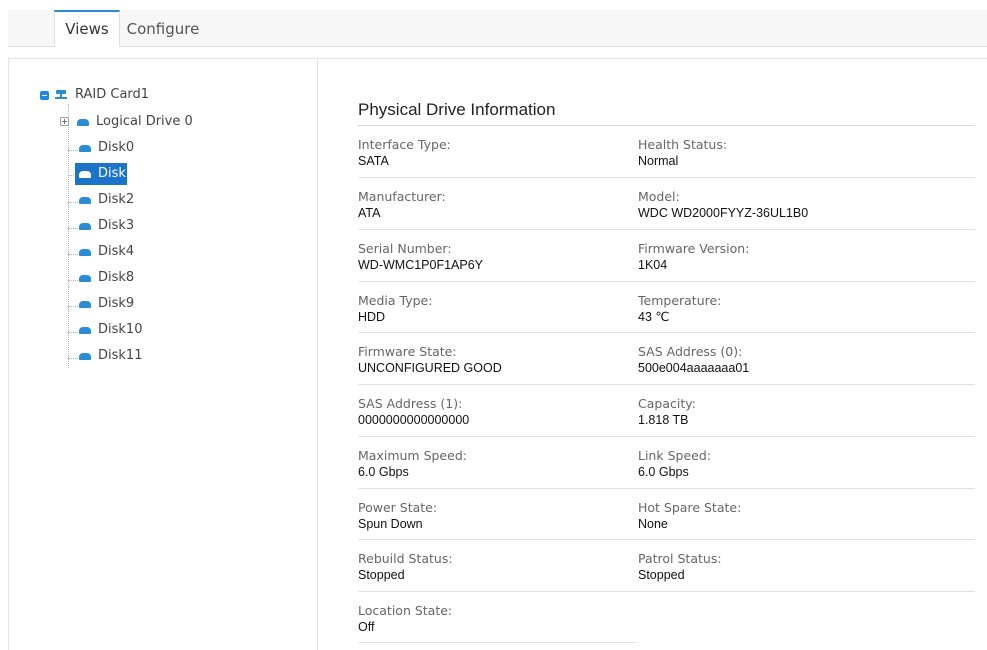 The height and width of the screenshot is (650, 987). Describe the element at coordinates (116, 199) in the screenshot. I see `tree-node-label: Disk2` at that location.